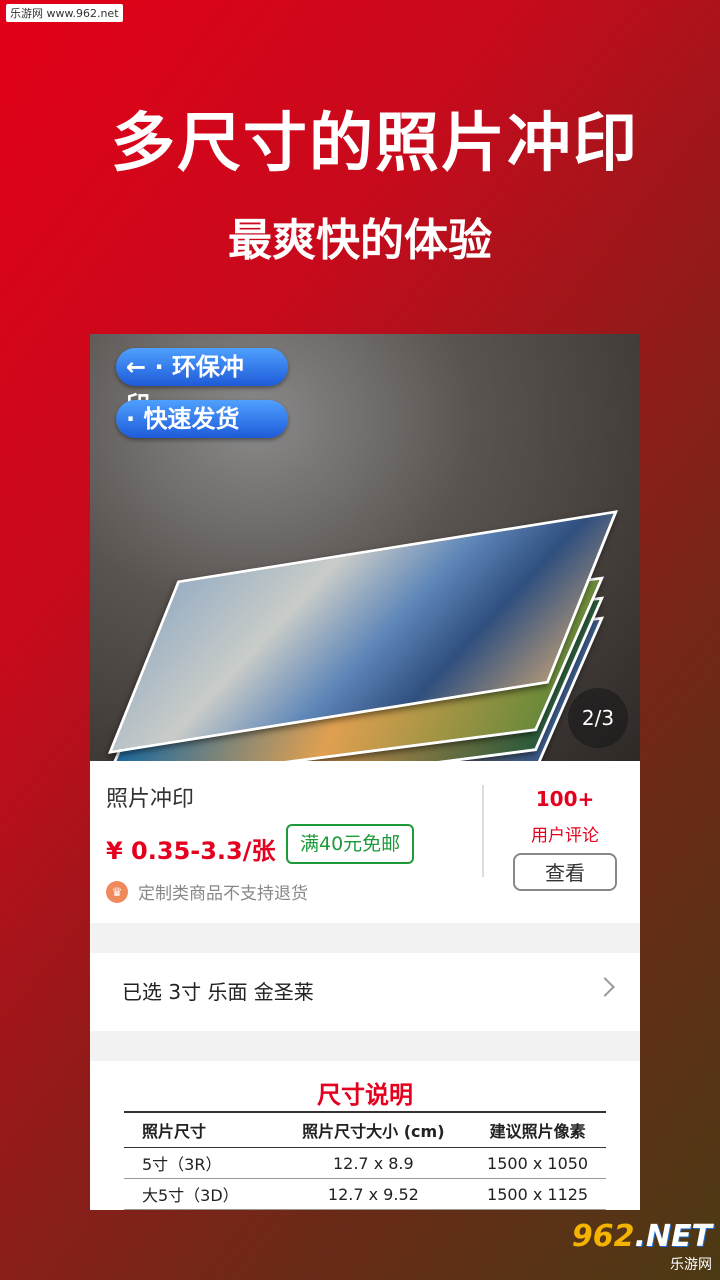 The height and width of the screenshot is (1280, 720). What do you see at coordinates (483, 831) in the screenshot?
I see `vertical-divider` at bounding box center [483, 831].